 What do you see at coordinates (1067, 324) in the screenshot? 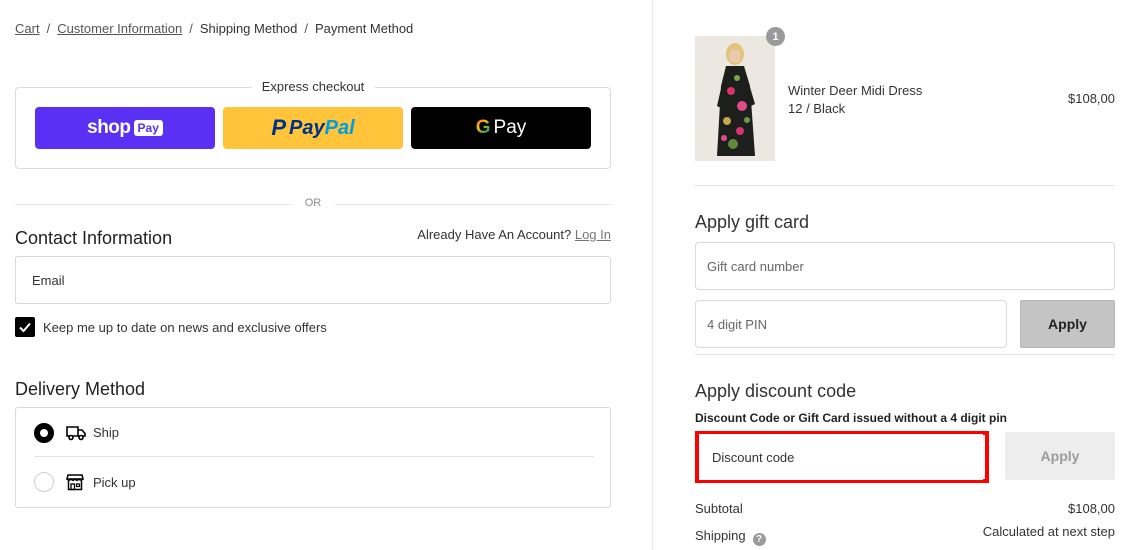
I see `apply-gift-card-button: Apply` at bounding box center [1067, 324].